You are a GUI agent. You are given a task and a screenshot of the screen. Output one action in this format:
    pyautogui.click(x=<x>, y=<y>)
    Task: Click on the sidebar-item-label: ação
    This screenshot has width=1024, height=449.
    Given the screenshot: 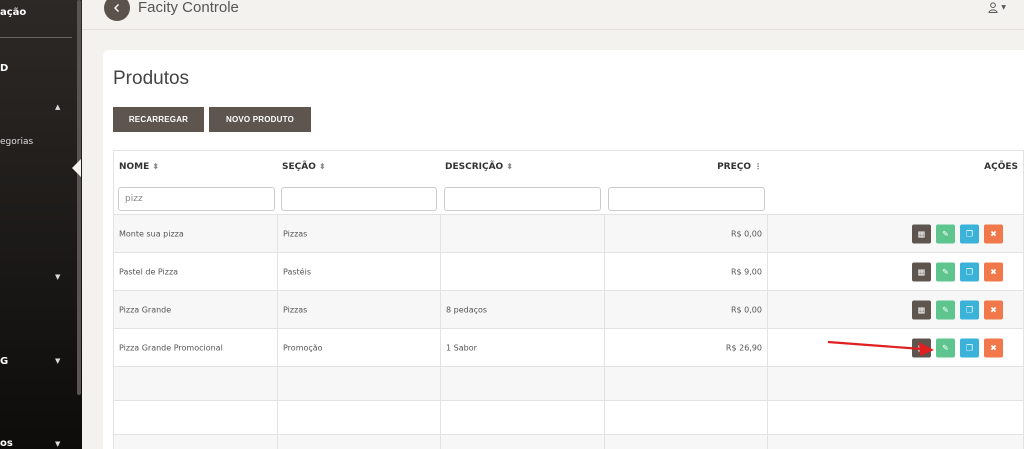 What is the action you would take?
    pyautogui.click(x=13, y=12)
    